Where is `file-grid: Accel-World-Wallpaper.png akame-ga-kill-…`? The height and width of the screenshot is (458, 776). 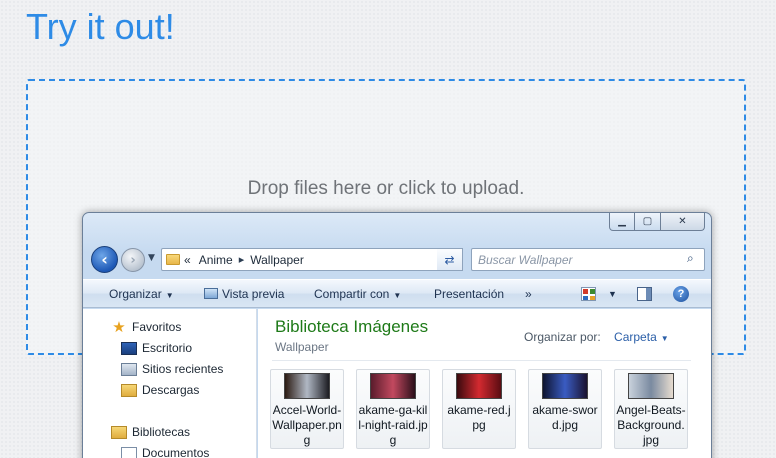
file-grid: Accel-World-Wallpaper.png akame-ga-kill-… is located at coordinates (479, 409).